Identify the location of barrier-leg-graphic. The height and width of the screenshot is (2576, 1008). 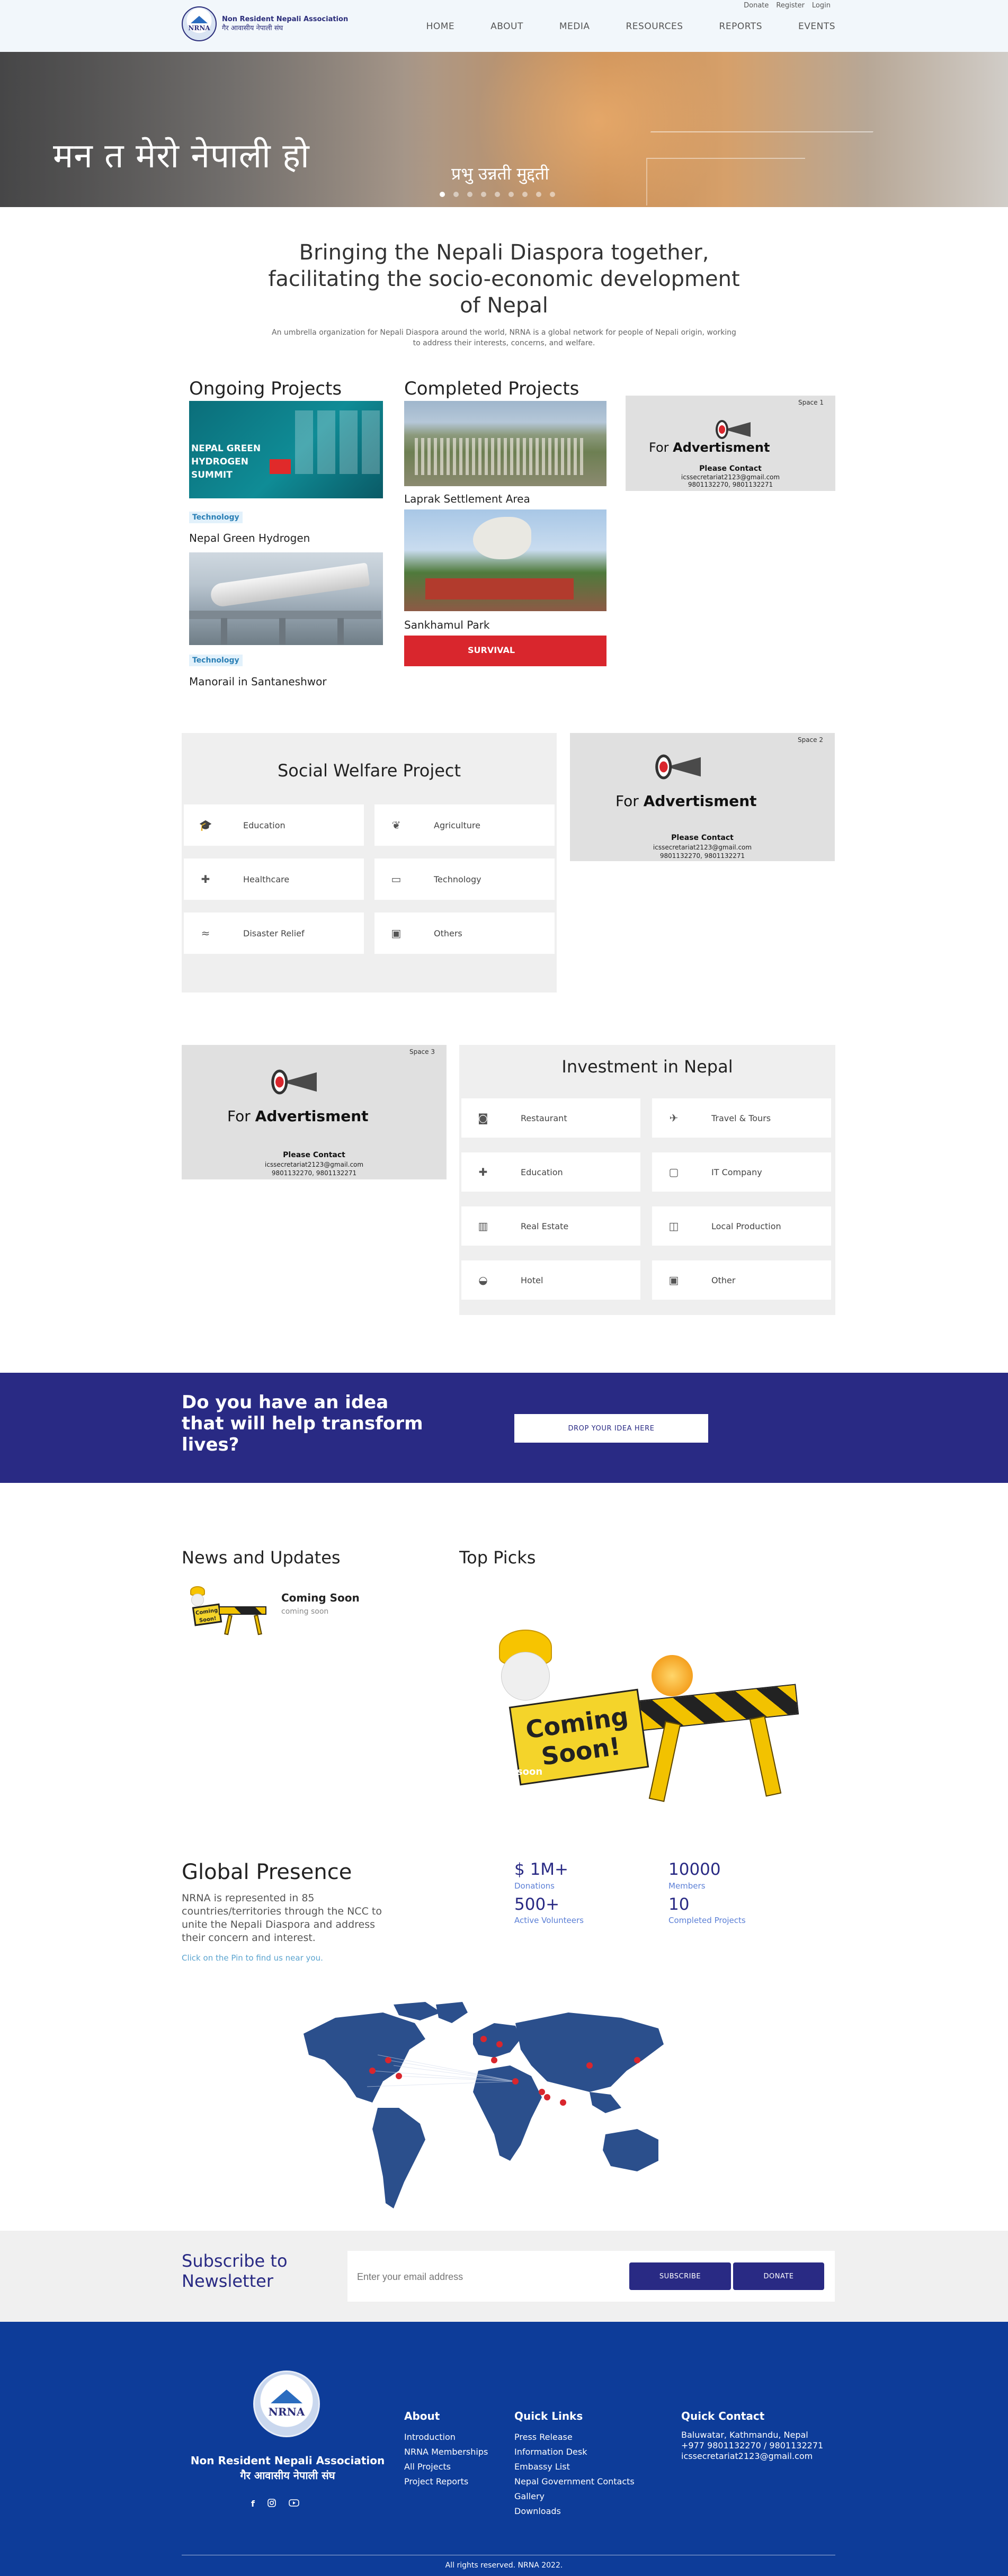
(765, 1756).